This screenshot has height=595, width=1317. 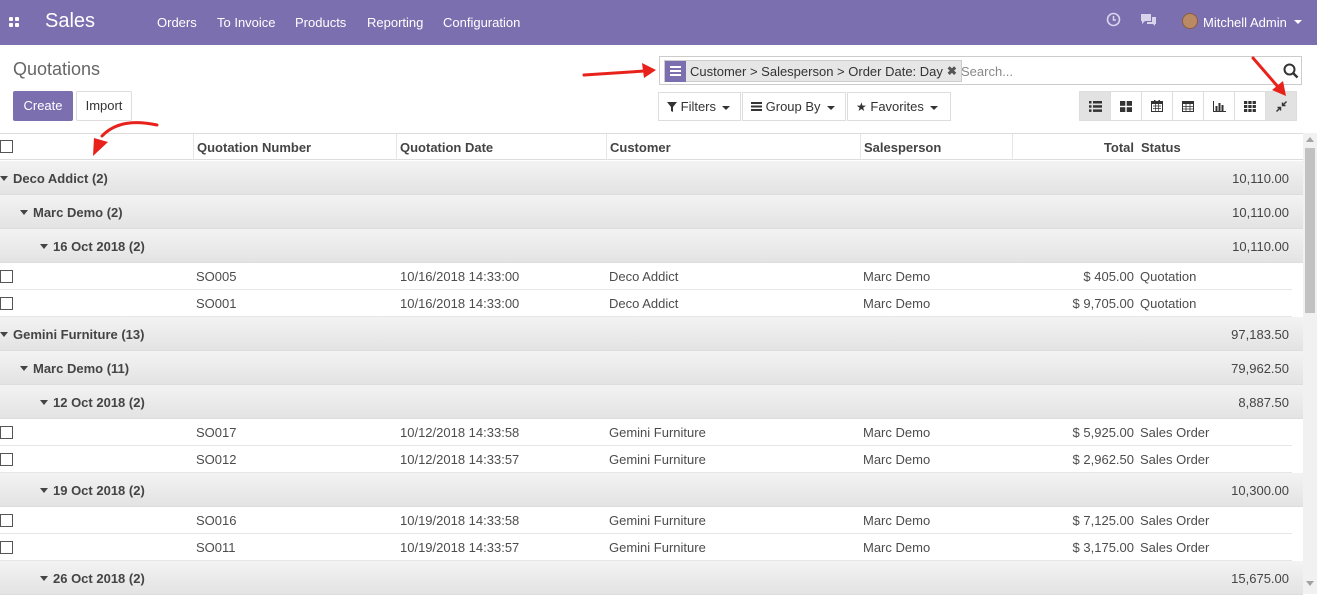 I want to click on groupby-dropdown: Group By, so click(x=794, y=106).